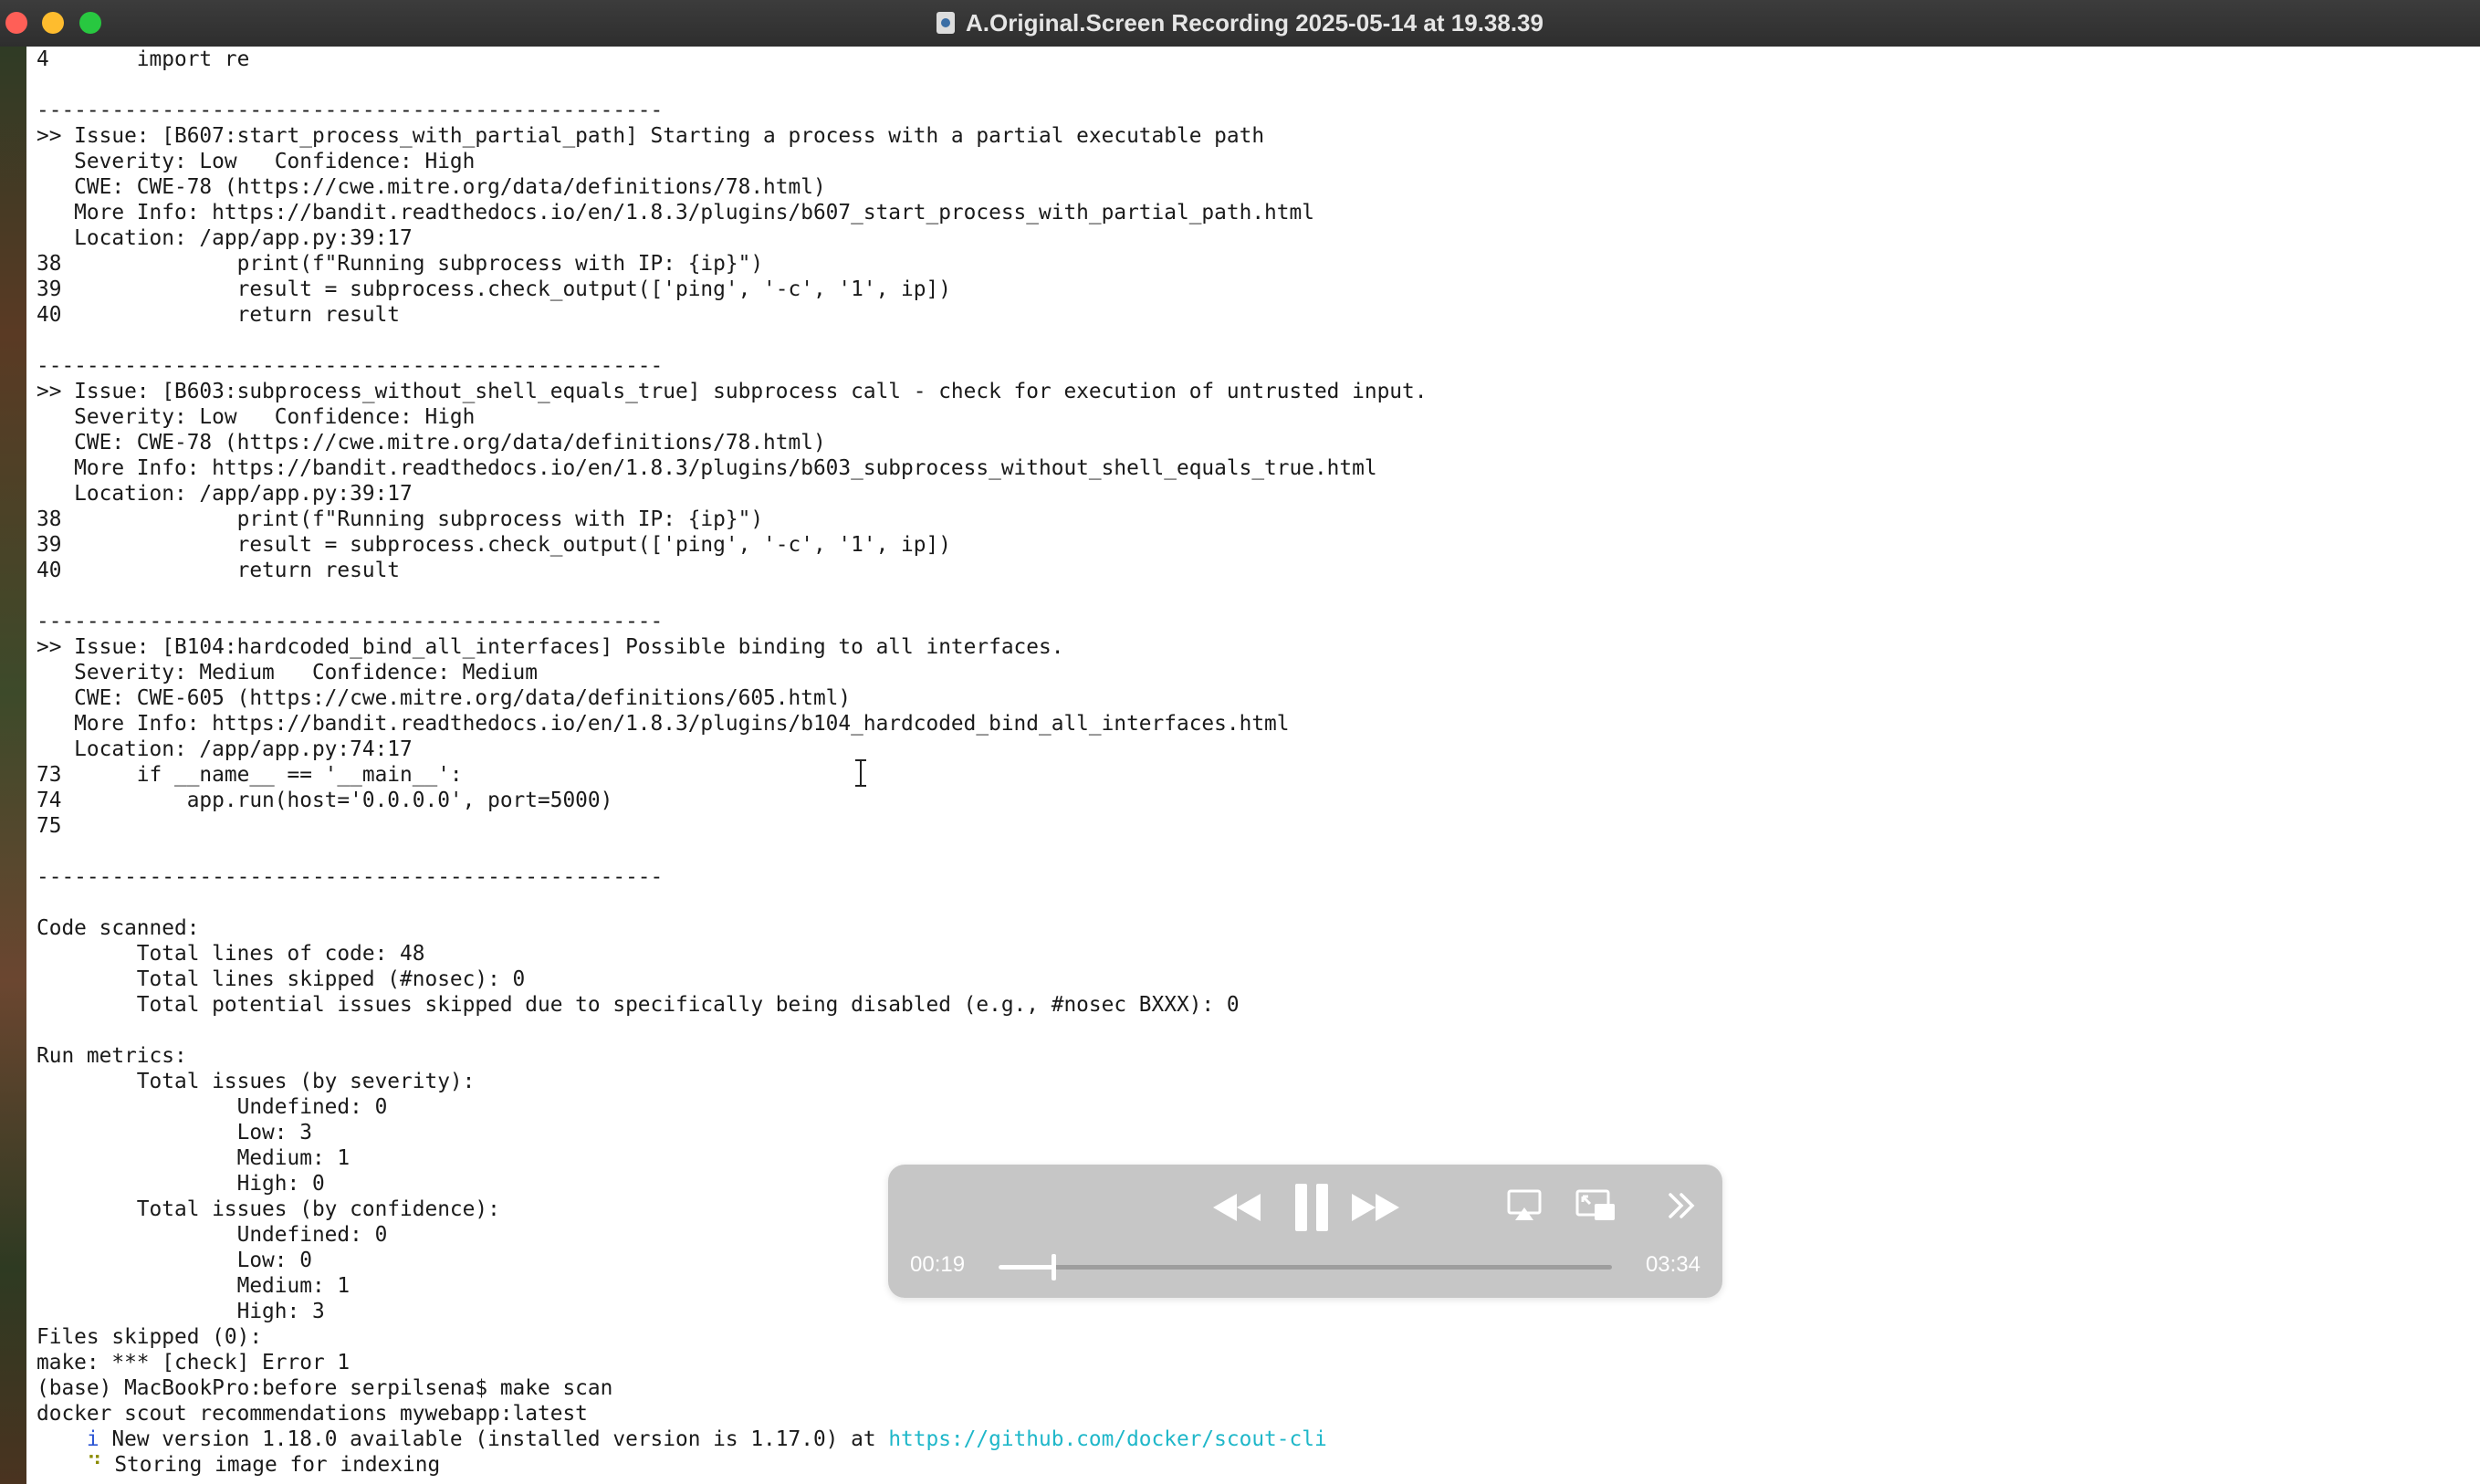  What do you see at coordinates (13, 765) in the screenshot?
I see `desktop-background-strip` at bounding box center [13, 765].